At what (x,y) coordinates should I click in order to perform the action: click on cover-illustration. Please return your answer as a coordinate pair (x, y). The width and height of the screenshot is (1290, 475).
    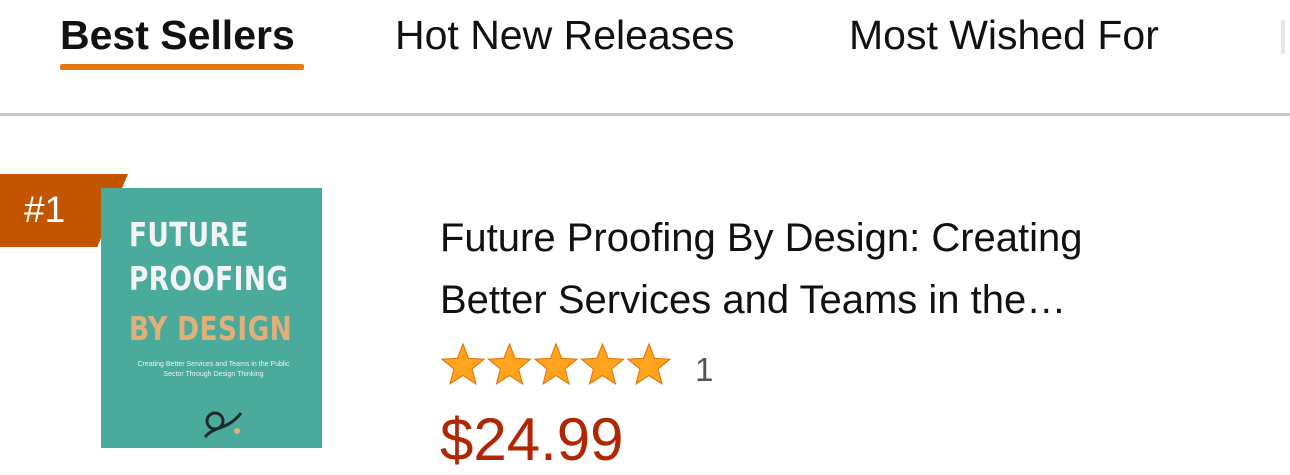
    Looking at the image, I should click on (223, 425).